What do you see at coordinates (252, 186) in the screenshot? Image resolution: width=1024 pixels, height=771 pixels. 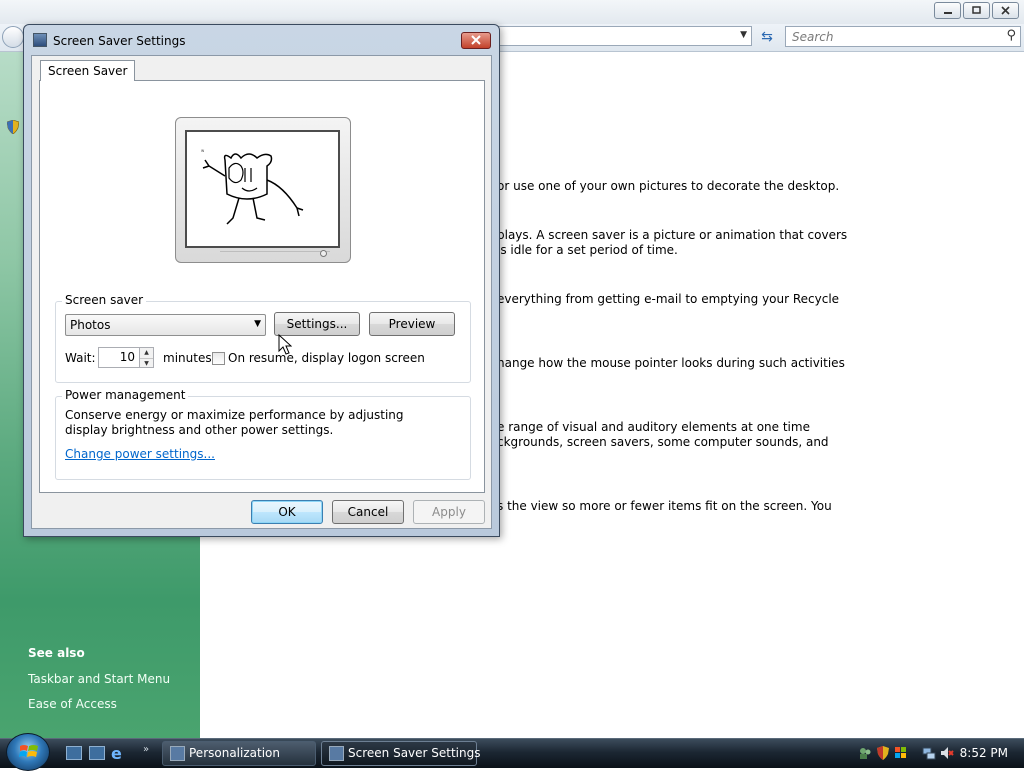 I see `preview-drawing: w` at bounding box center [252, 186].